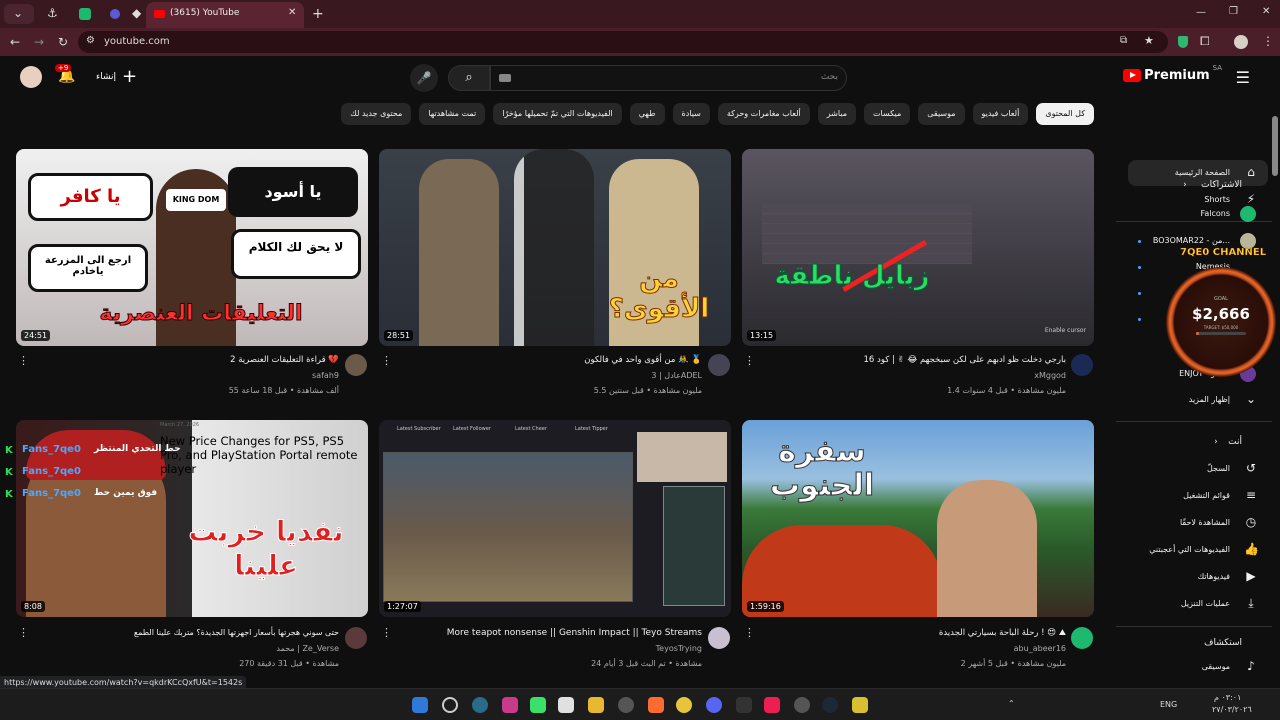  Describe the element at coordinates (39, 42) in the screenshot. I see `forward-icon: →` at that location.